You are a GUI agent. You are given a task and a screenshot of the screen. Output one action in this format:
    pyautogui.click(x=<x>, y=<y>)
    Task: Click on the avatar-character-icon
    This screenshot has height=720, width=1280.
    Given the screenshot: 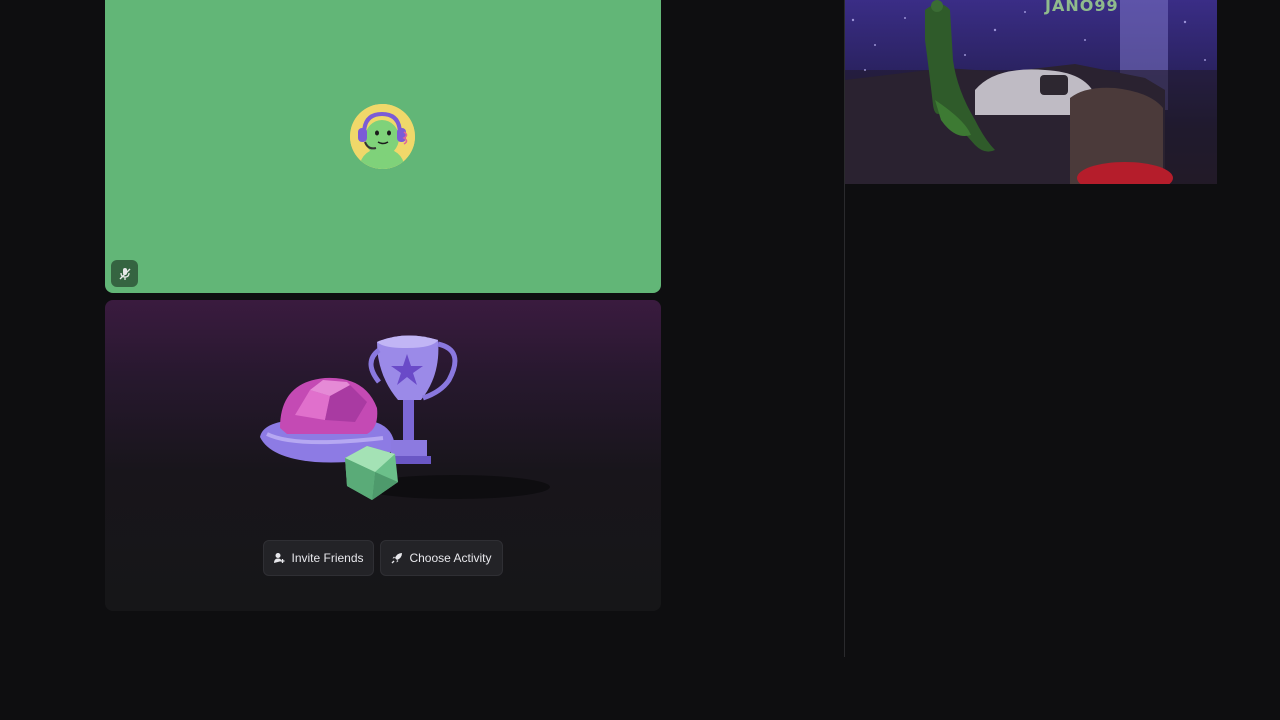 What is the action you would take?
    pyautogui.click(x=382, y=136)
    